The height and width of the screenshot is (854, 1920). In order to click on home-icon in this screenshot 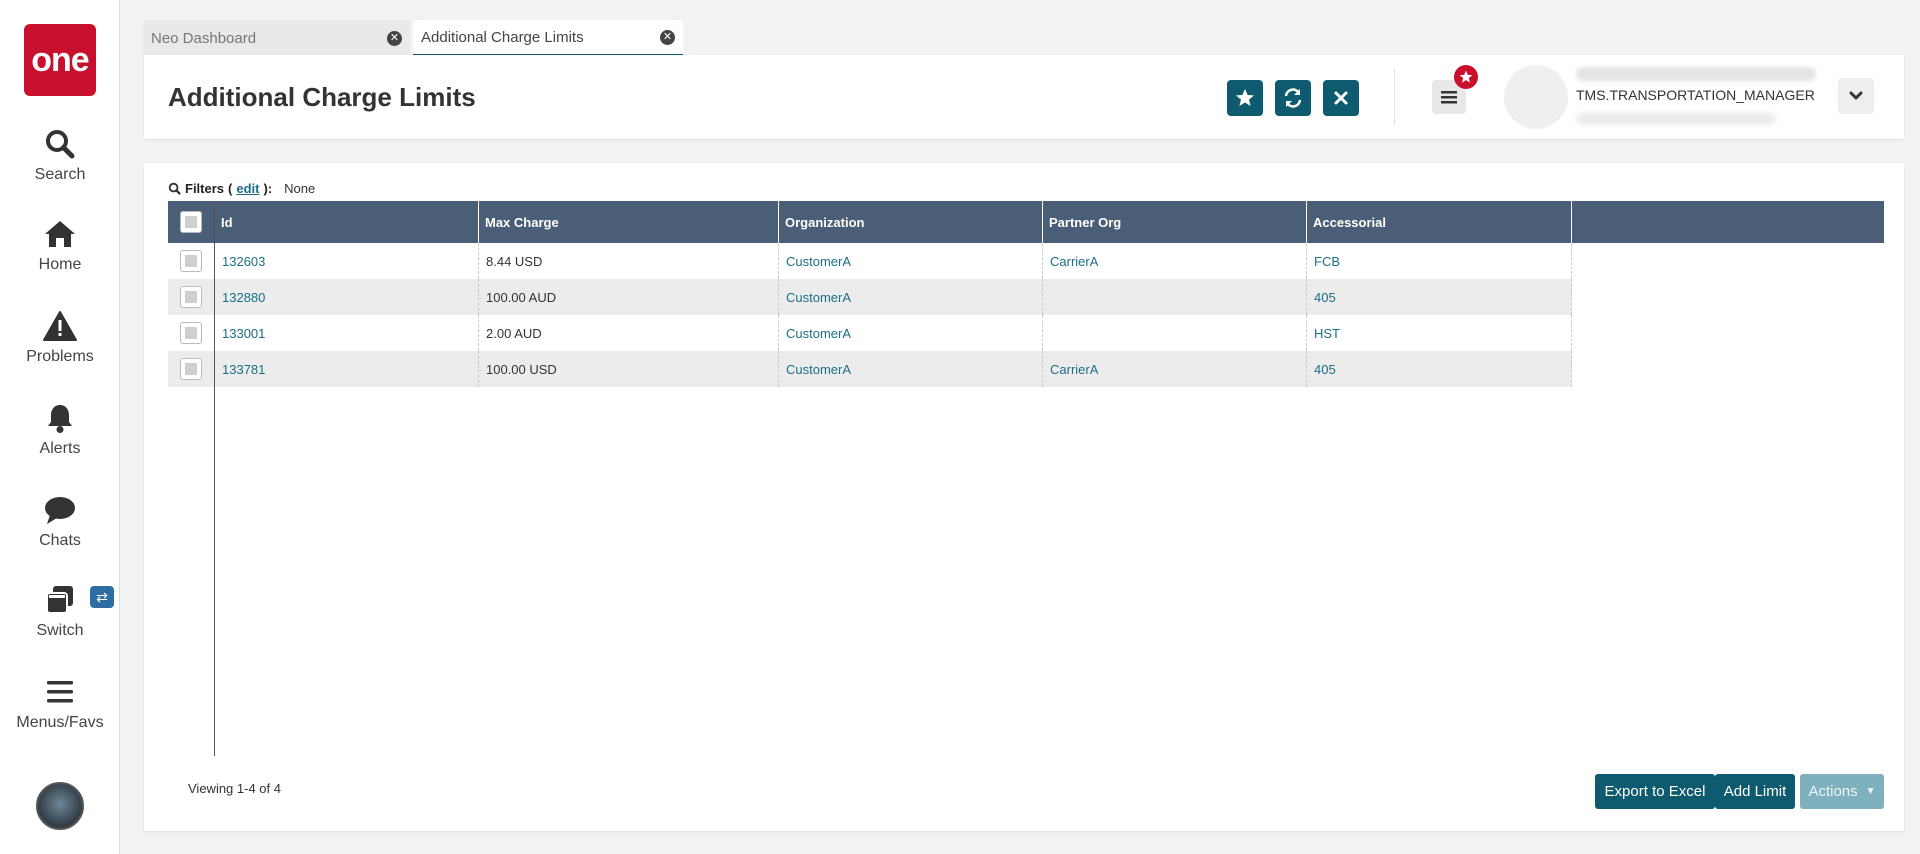, I will do `click(60, 234)`.